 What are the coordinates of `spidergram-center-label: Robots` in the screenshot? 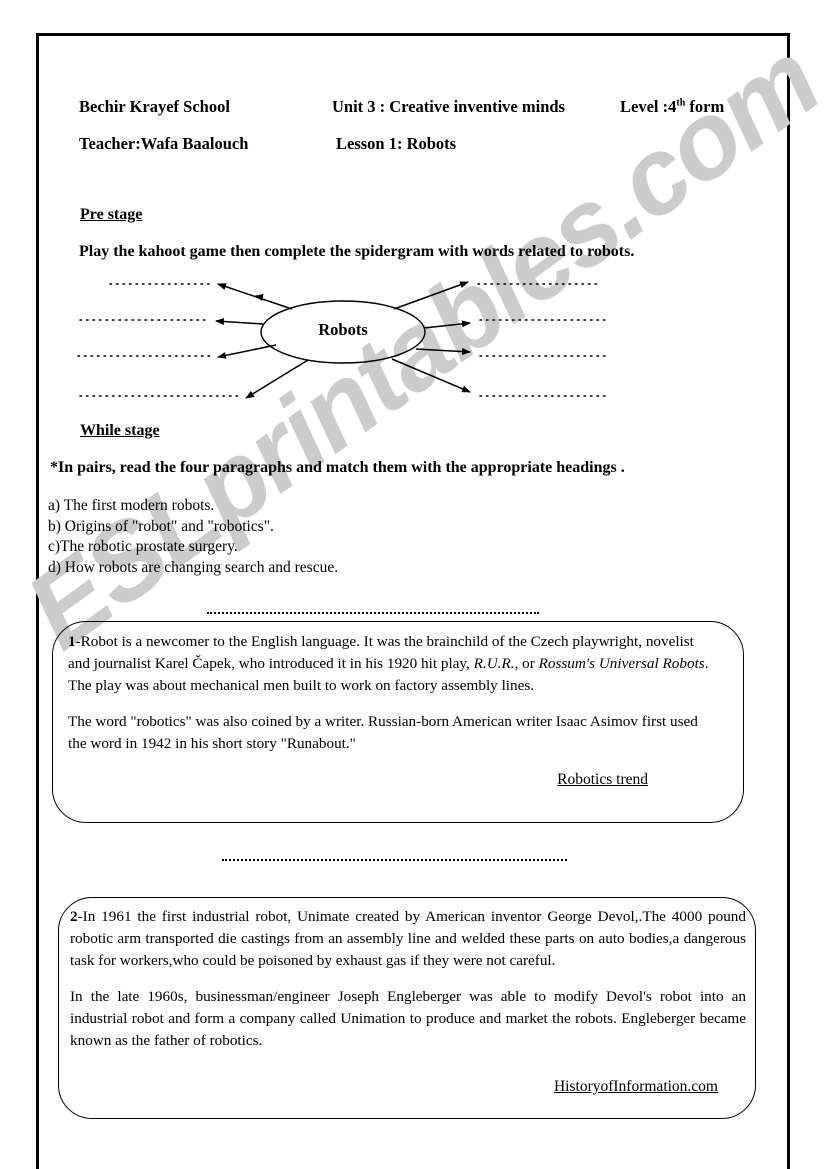 It's located at (343, 329).